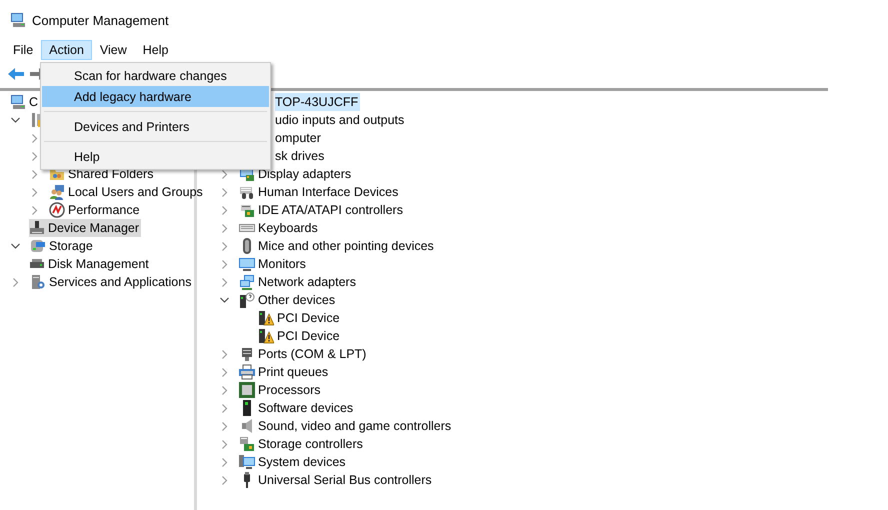 Image resolution: width=888 pixels, height=510 pixels. What do you see at coordinates (247, 192) in the screenshot?
I see `keyboard-mouse-icon` at bounding box center [247, 192].